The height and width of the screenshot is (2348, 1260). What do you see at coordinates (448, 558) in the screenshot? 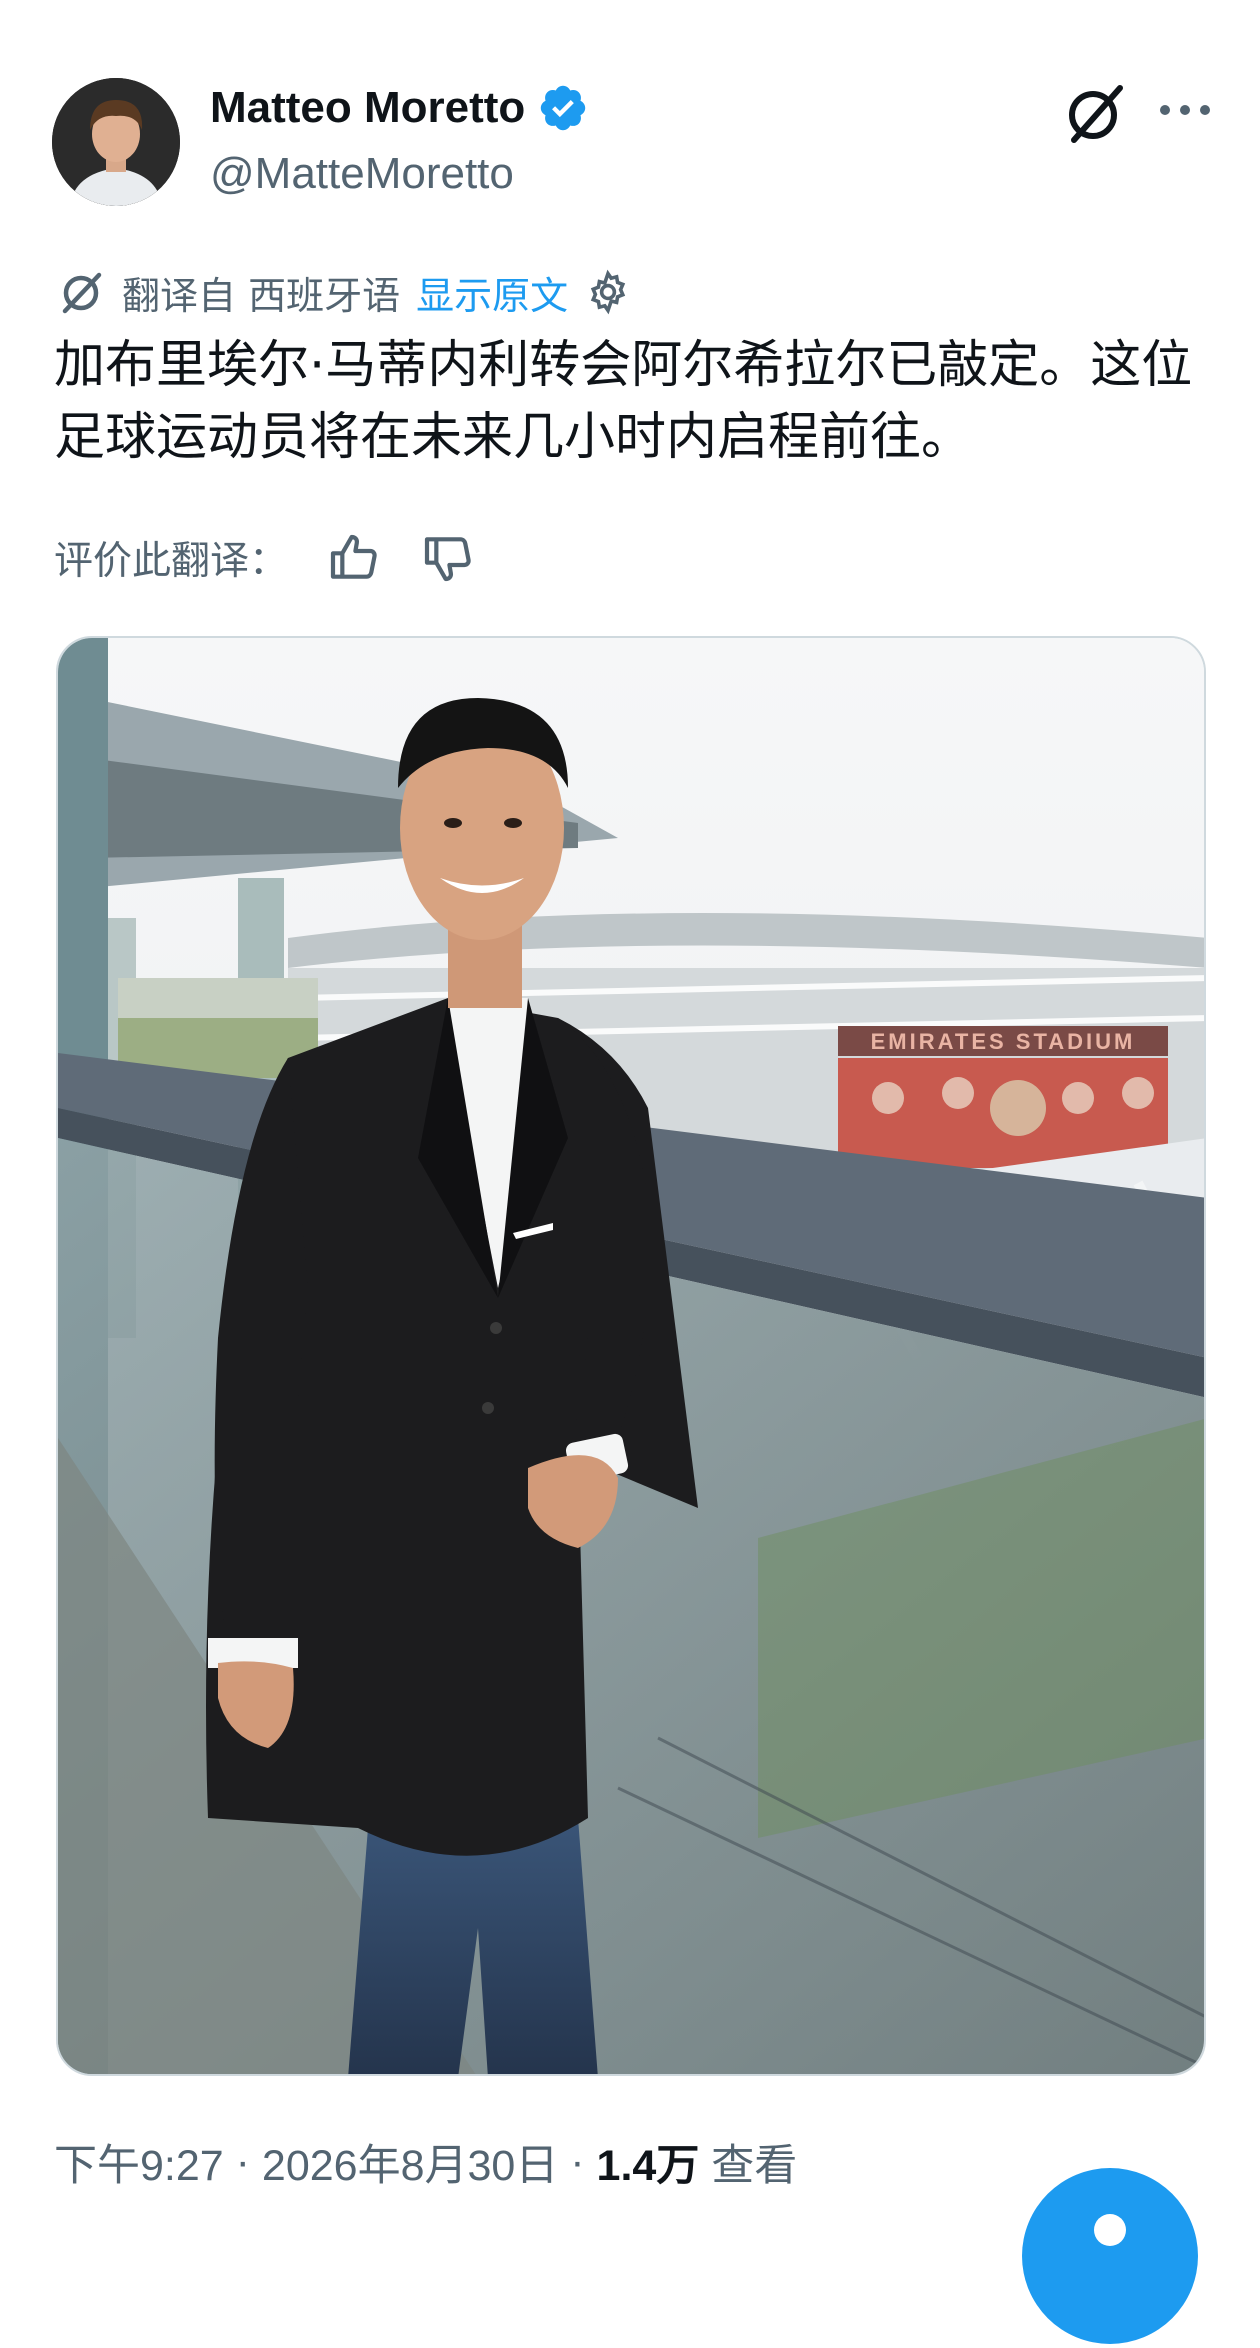
I see `thumbs-down-icon` at bounding box center [448, 558].